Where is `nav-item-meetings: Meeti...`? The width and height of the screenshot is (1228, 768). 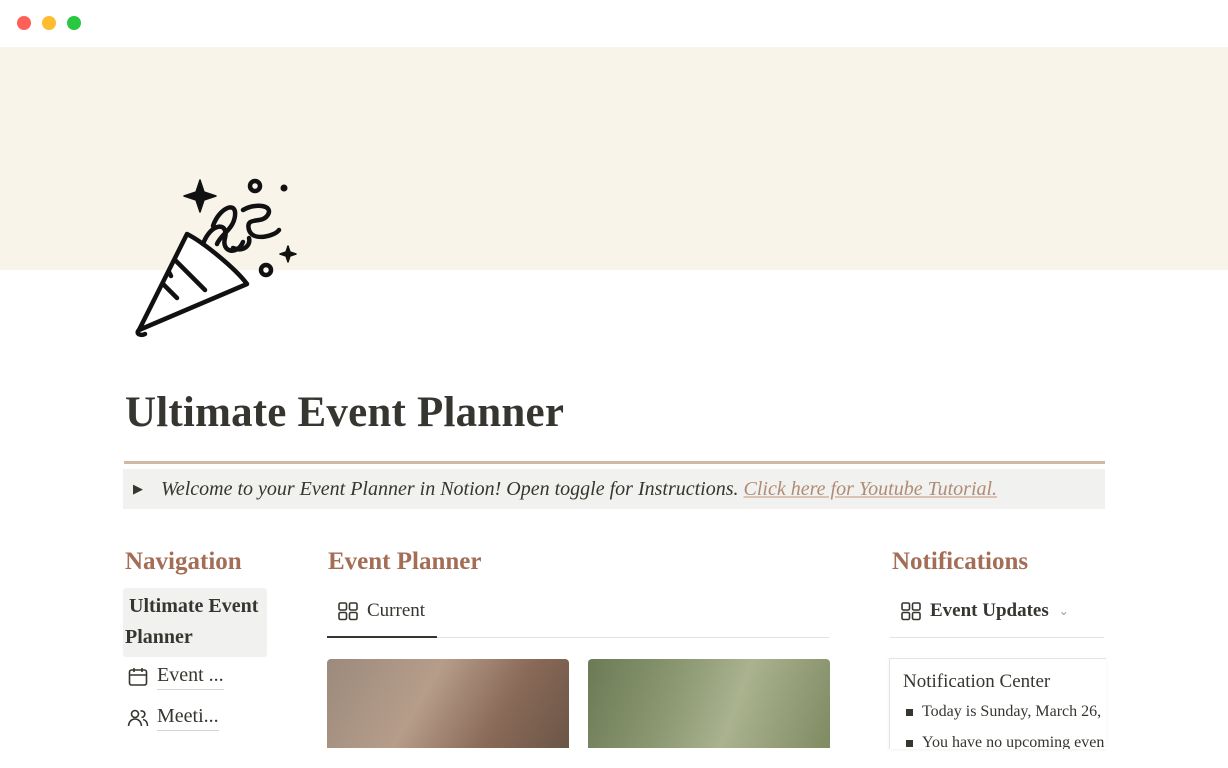
nav-item-meetings: Meeti... is located at coordinates (173, 718).